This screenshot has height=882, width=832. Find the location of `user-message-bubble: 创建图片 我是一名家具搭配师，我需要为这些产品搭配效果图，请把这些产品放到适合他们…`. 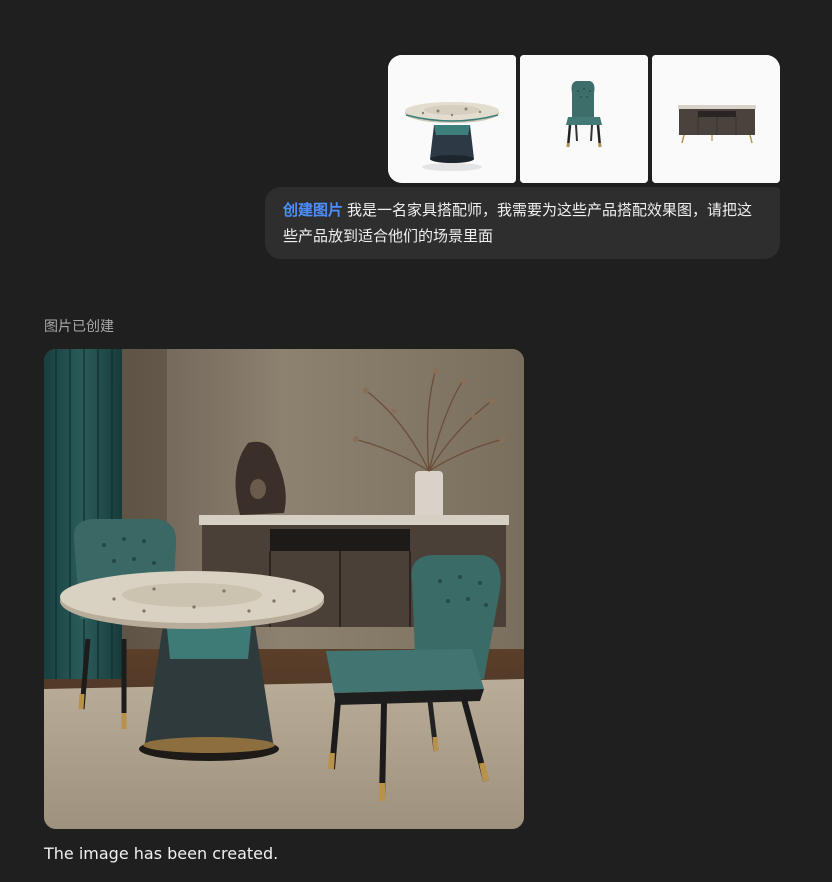

user-message-bubble: 创建图片 我是一名家具搭配师，我需要为这些产品搭配效果图，请把这些产品放到适合他们… is located at coordinates (522, 223).